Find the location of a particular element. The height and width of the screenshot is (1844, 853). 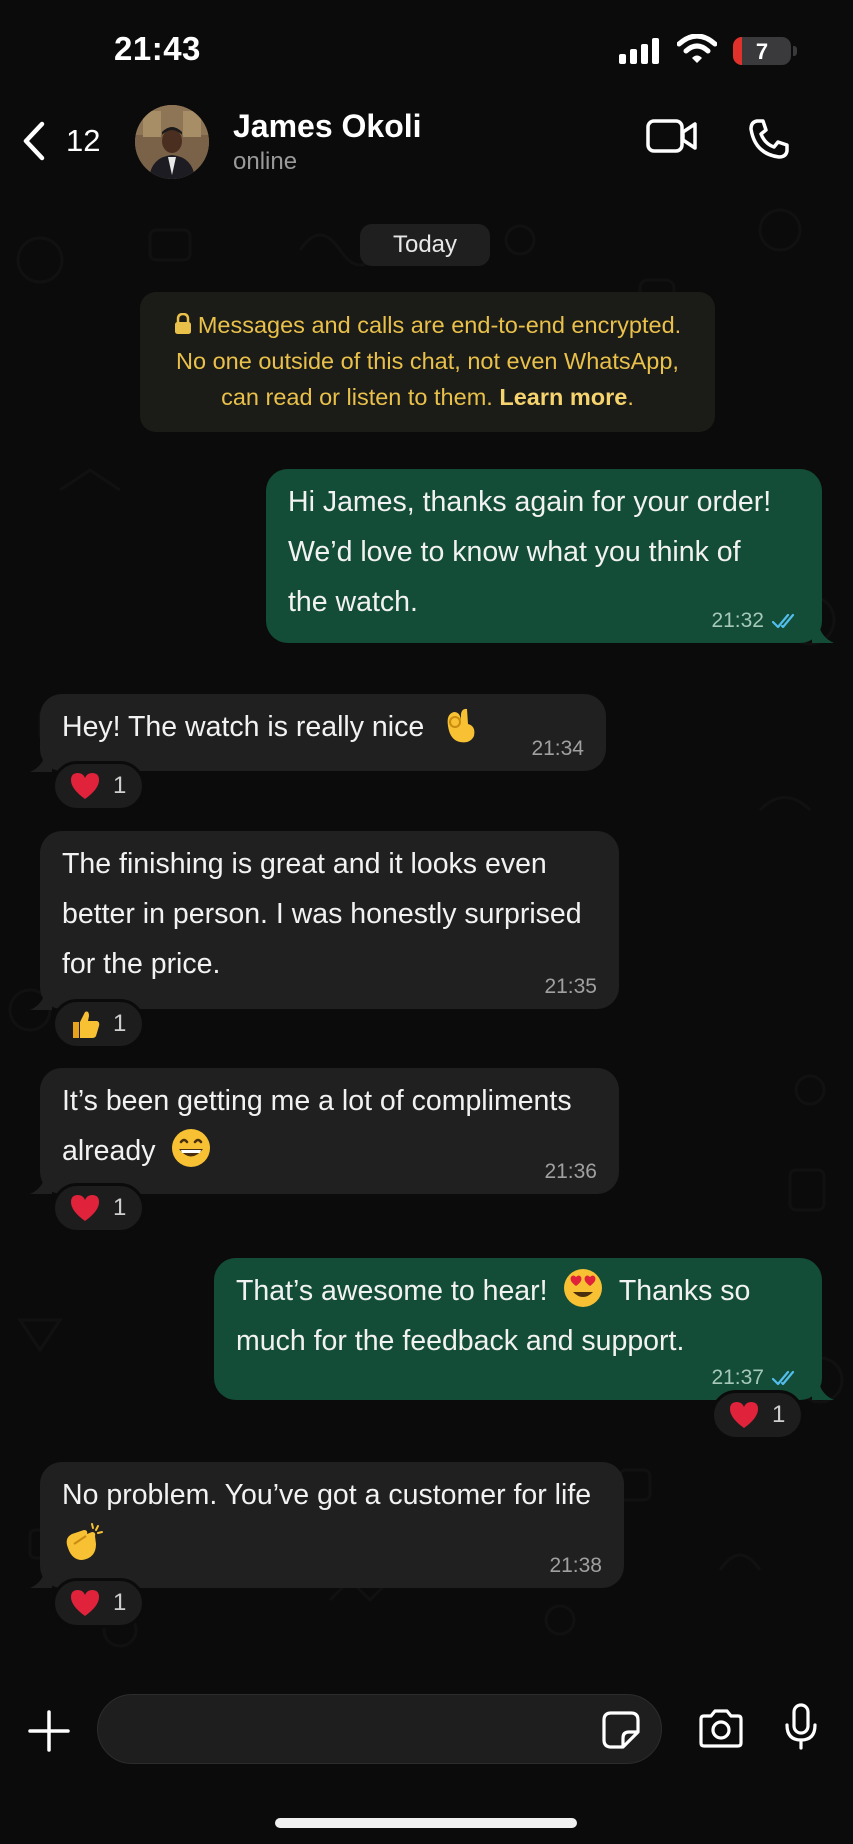

message-time: 21:35 is located at coordinates (570, 986).